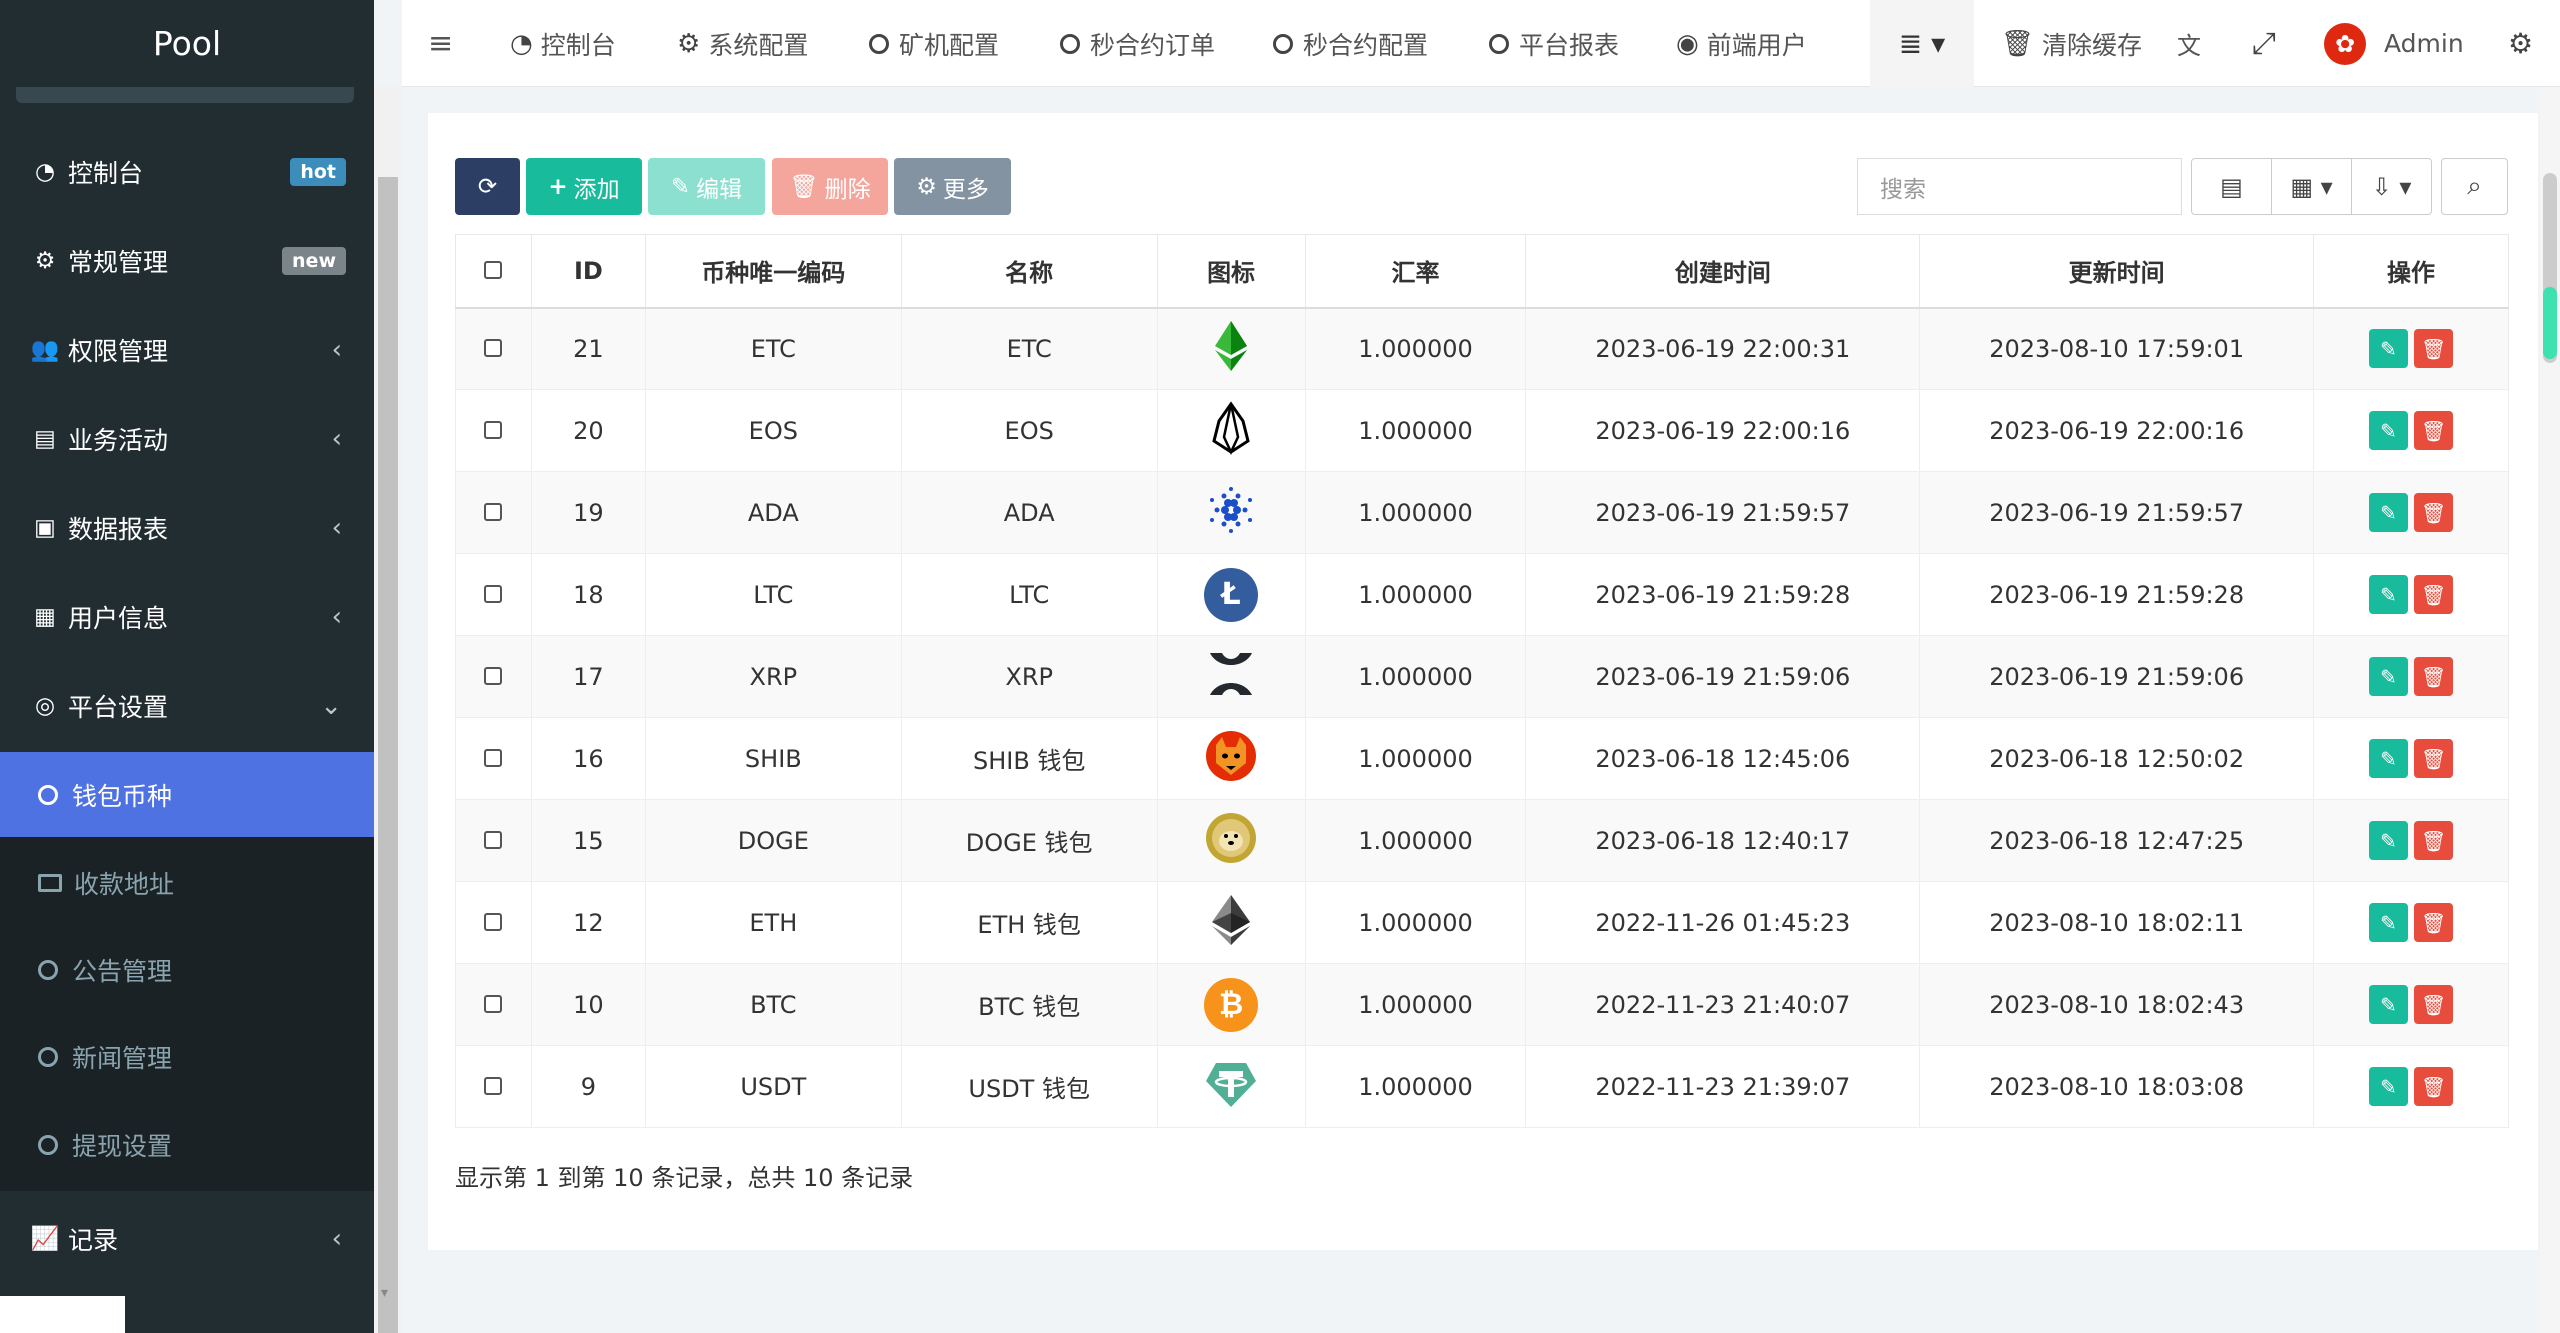 The height and width of the screenshot is (1333, 2560). What do you see at coordinates (1723, 271) in the screenshot?
I see `column-header: 创建时间` at bounding box center [1723, 271].